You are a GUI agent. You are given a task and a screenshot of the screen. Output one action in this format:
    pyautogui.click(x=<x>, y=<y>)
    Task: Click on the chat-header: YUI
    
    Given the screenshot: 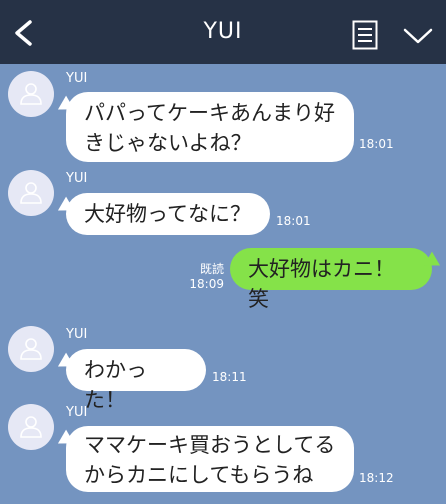 What is the action you would take?
    pyautogui.click(x=223, y=32)
    